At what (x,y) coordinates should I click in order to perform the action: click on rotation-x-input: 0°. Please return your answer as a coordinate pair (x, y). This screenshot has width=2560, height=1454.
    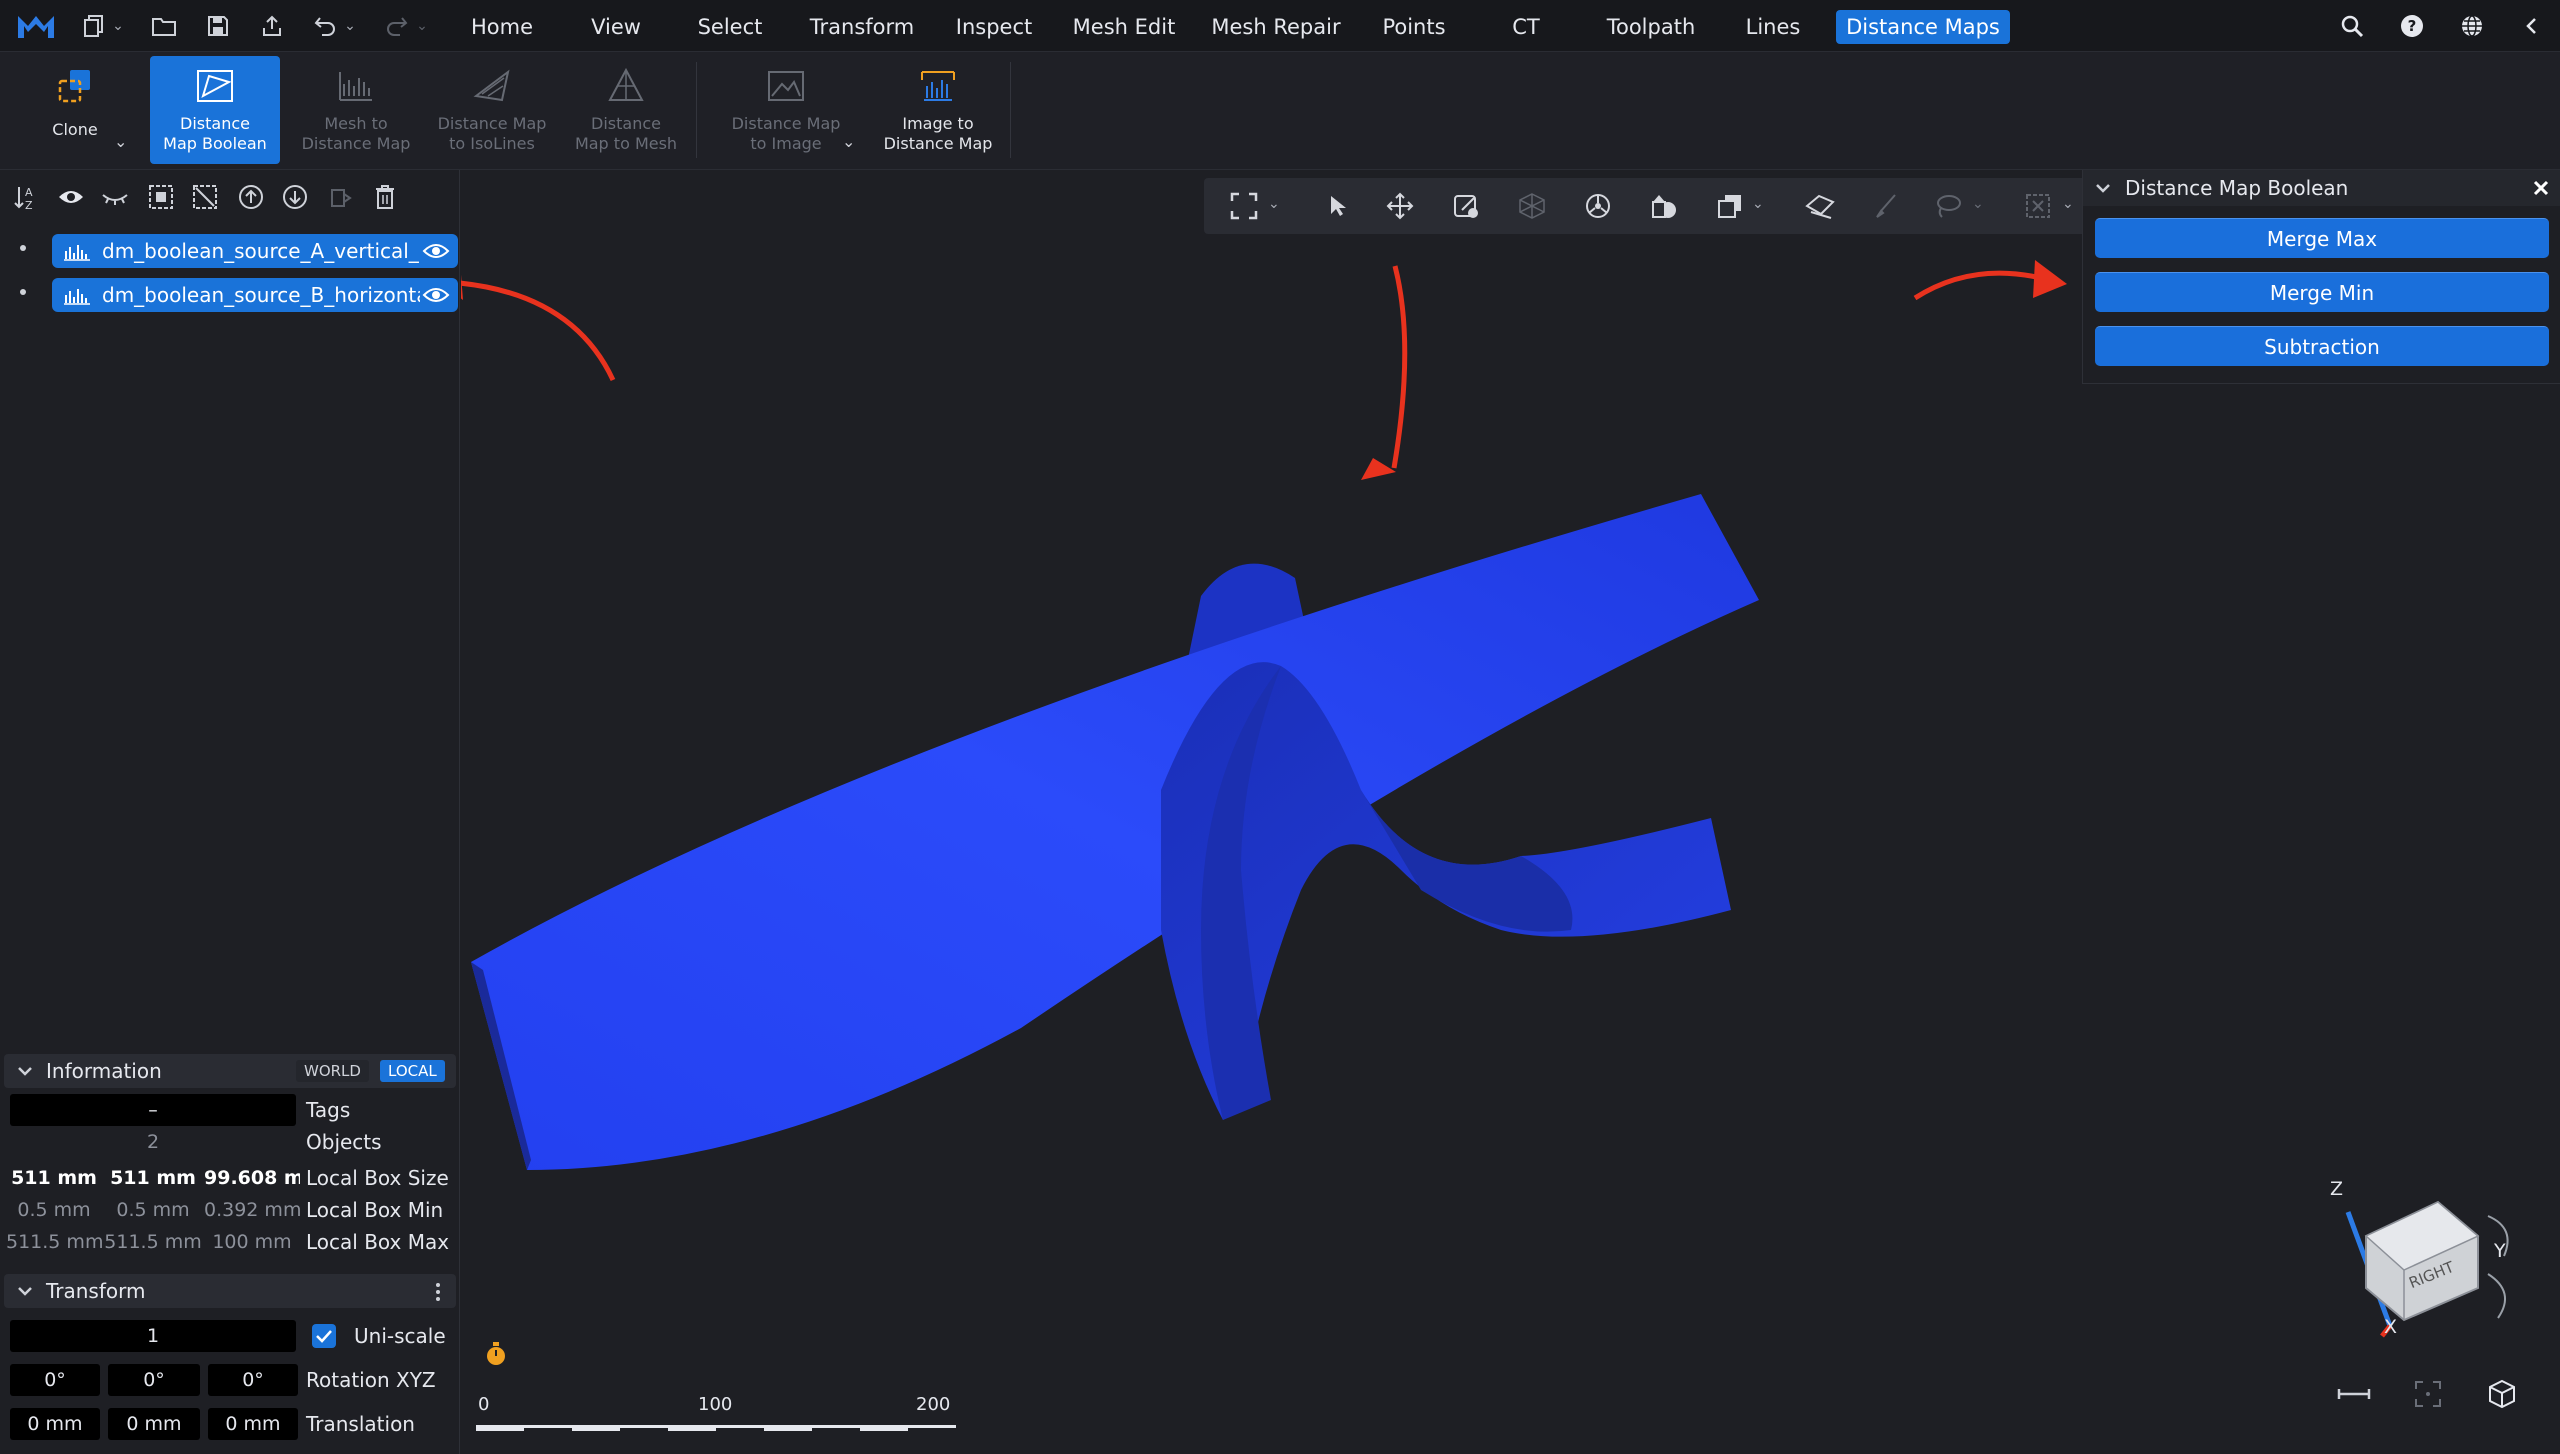
    Looking at the image, I should click on (55, 1380).